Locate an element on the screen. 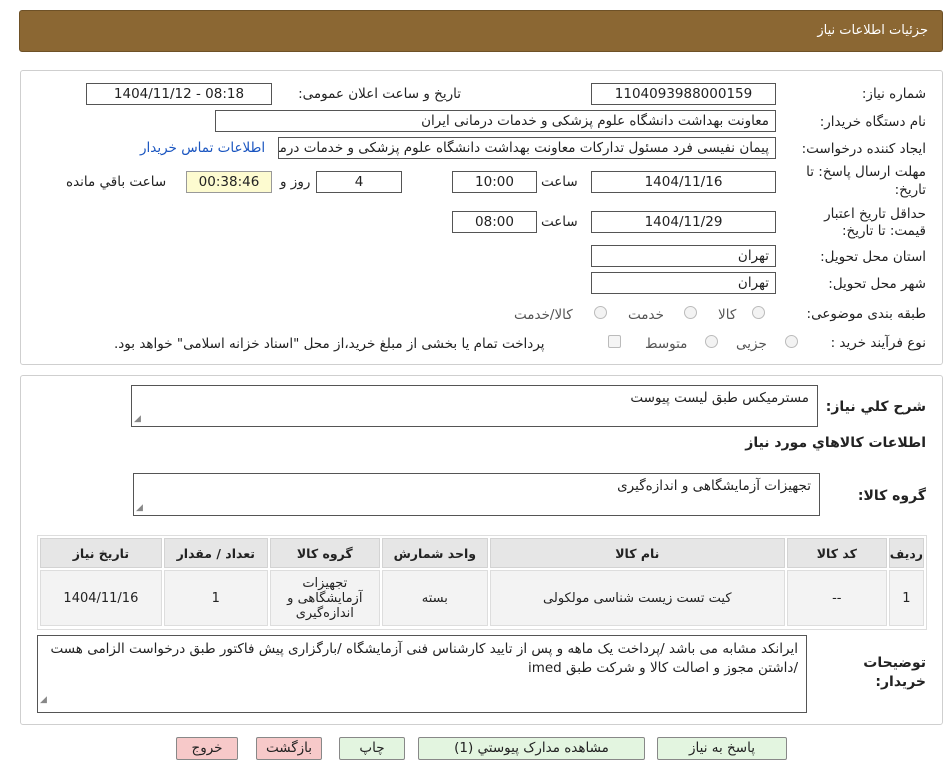 Image resolution: width=944 pixels, height=781 pixels. goods-group-text: تجهیزات آزمایشگاهی و اندازه‌گیری is located at coordinates (714, 486).